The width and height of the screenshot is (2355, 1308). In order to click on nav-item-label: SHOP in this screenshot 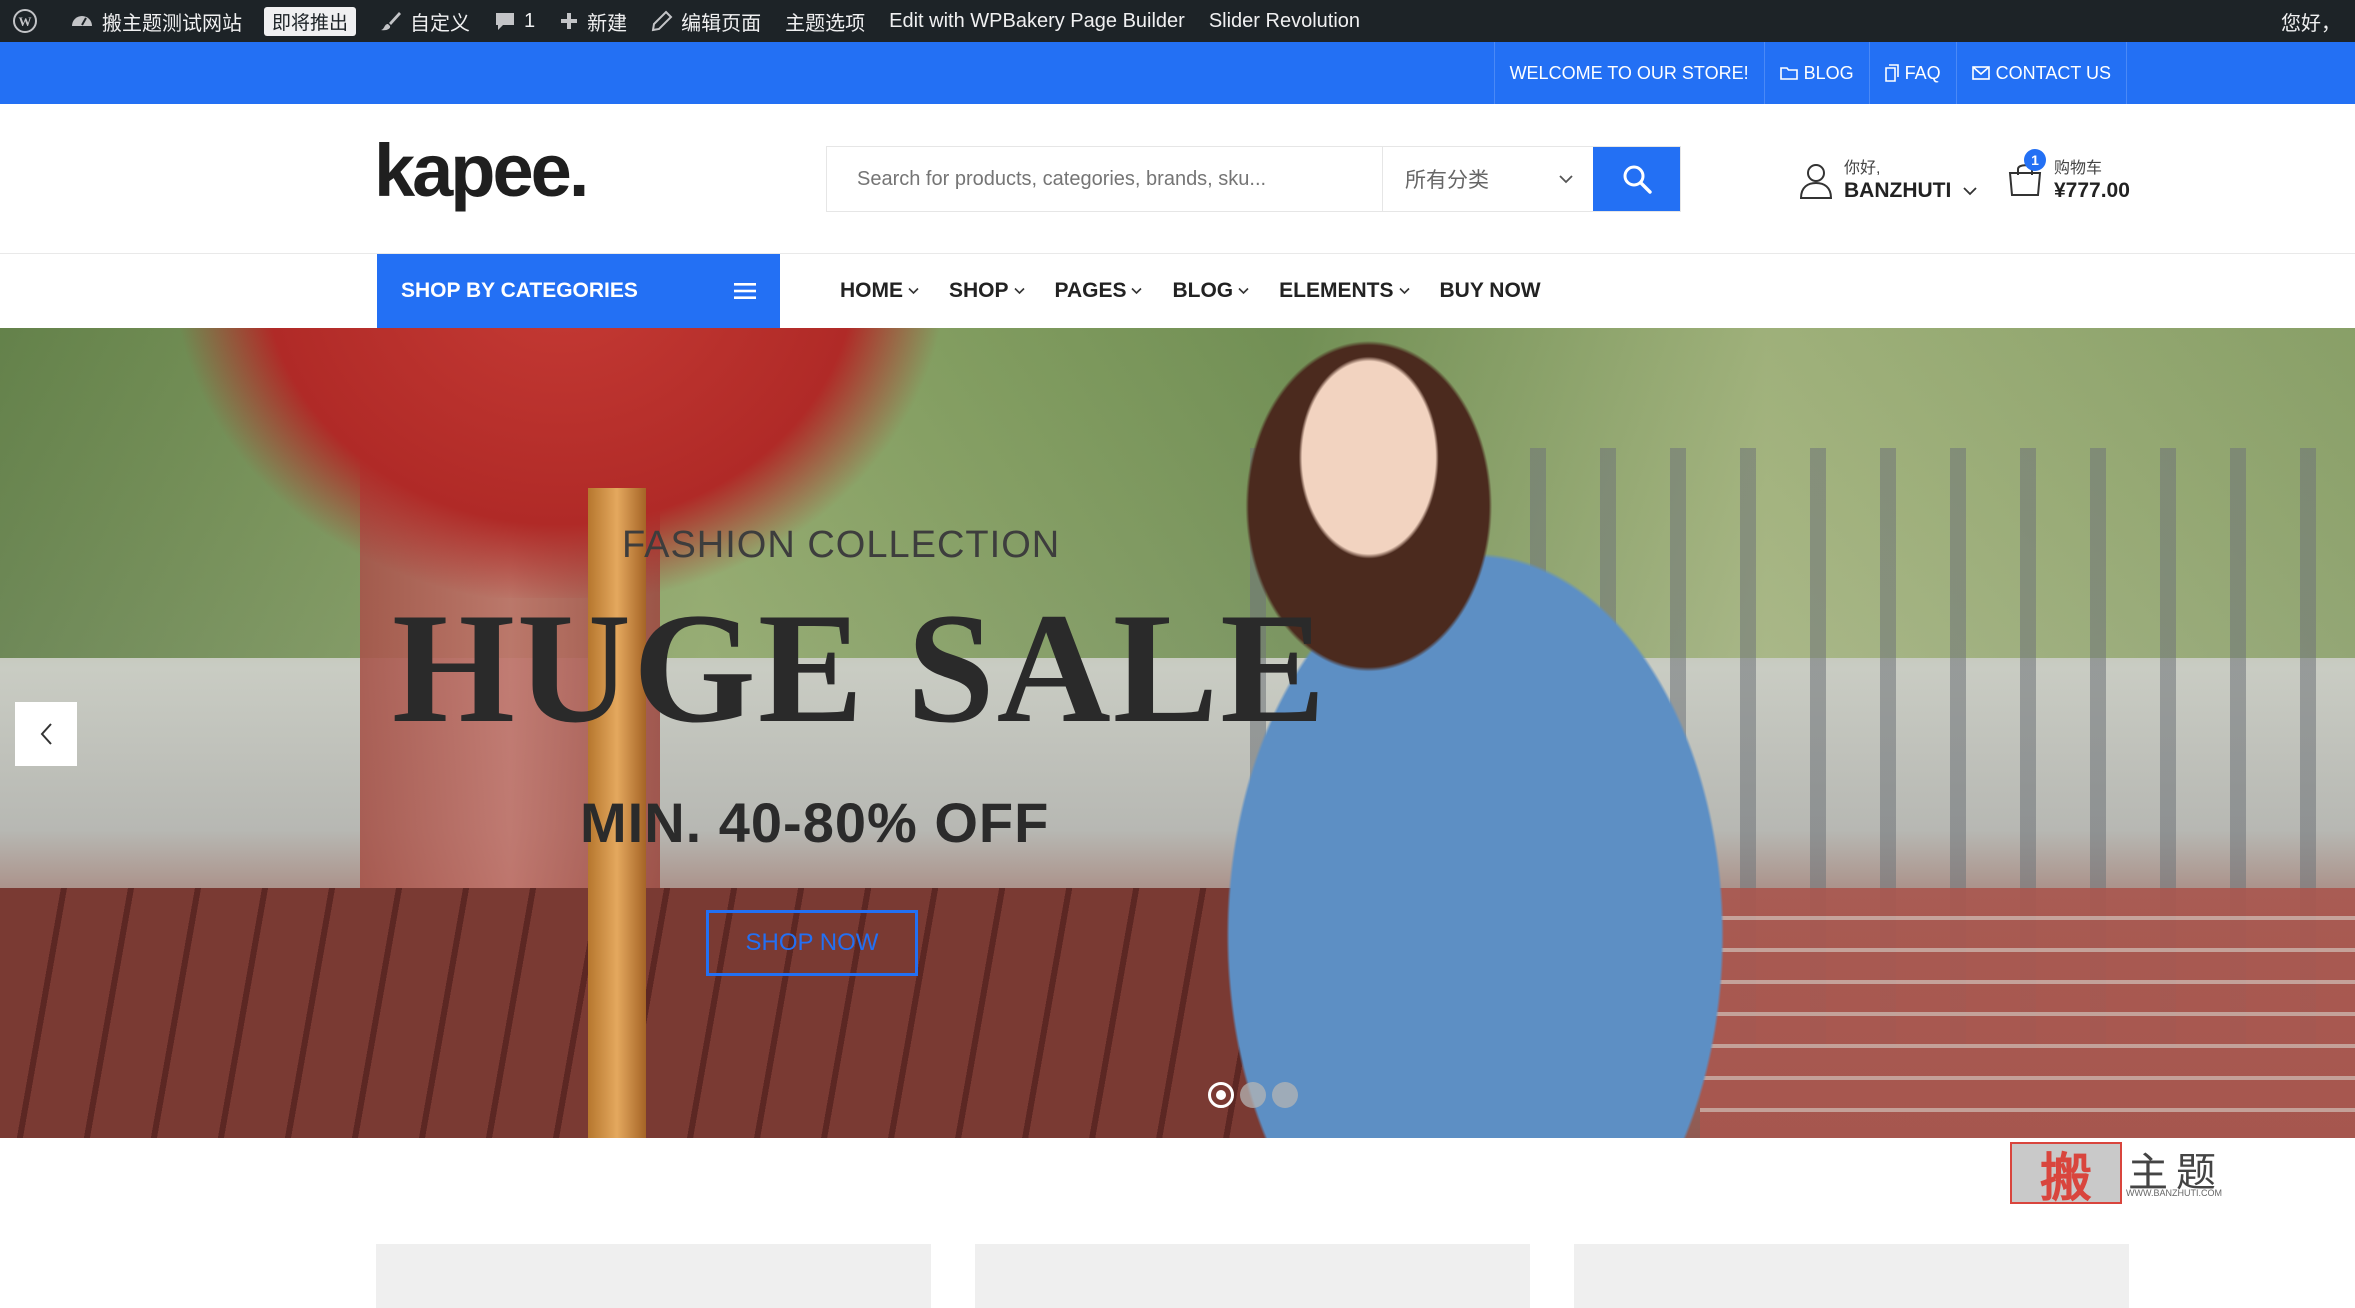, I will do `click(979, 290)`.